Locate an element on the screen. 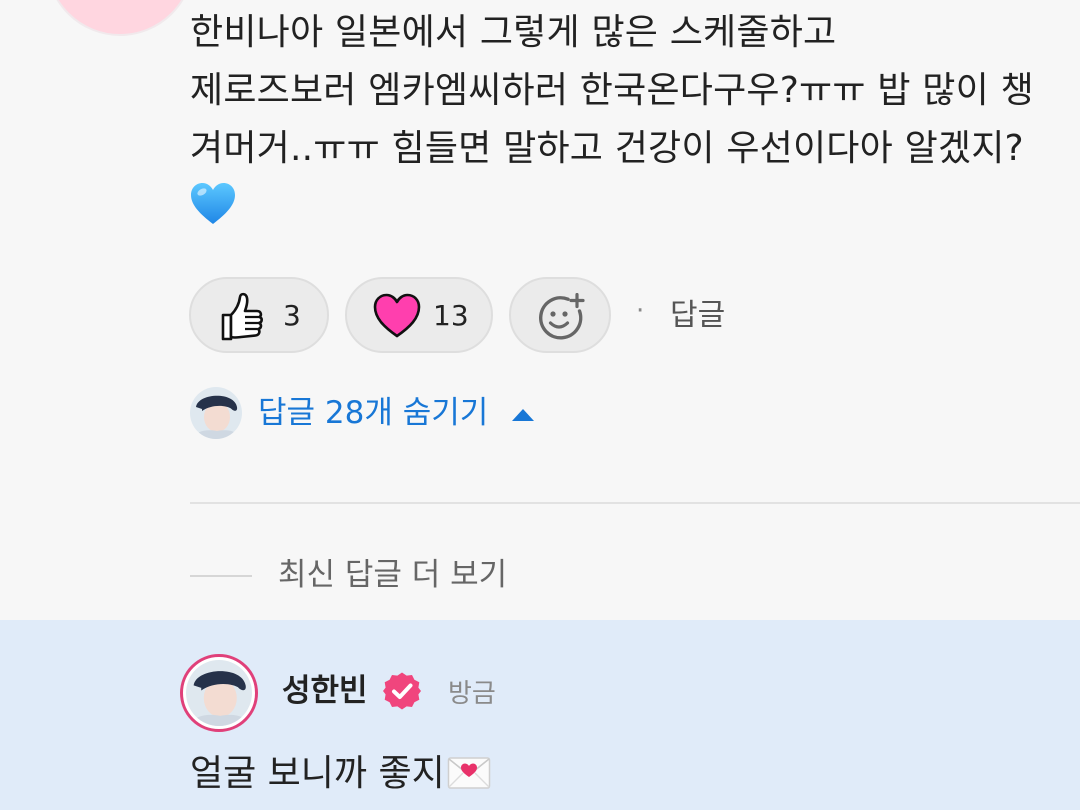  hide-replies-toggle: 답글 28개 숨기기 is located at coordinates (373, 413).